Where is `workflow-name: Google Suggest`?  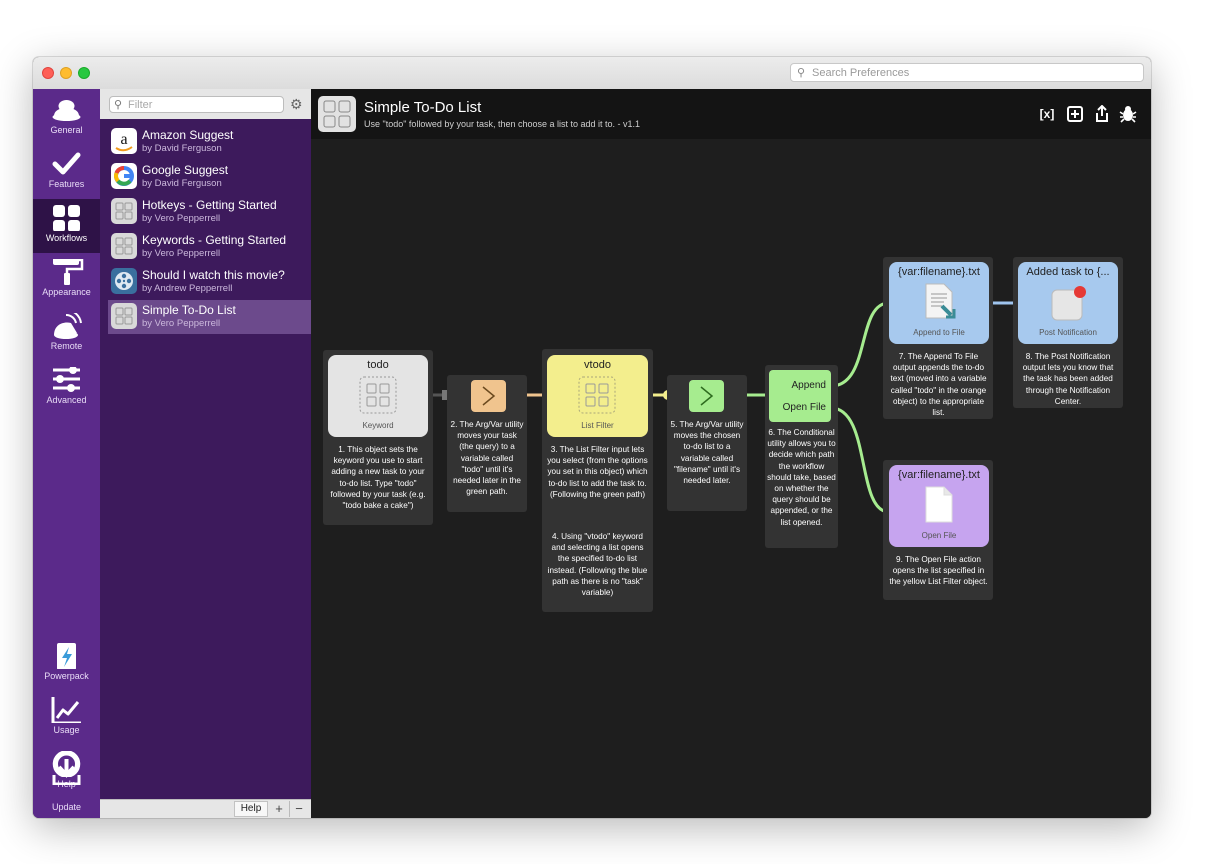
workflow-name: Google Suggest is located at coordinates (185, 170).